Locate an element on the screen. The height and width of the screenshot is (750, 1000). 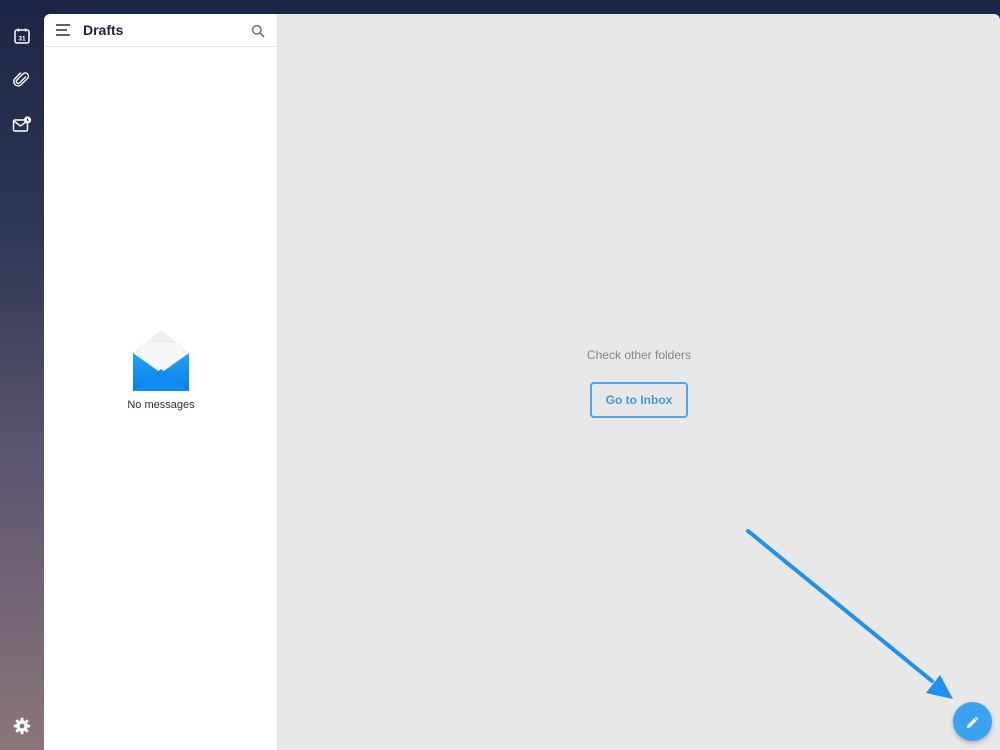
top-bar is located at coordinates (500, 7).